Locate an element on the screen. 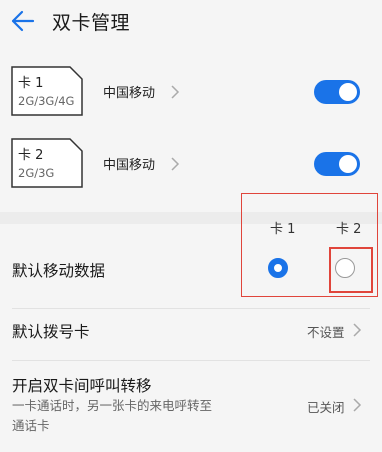  default-mobile-data-label: 默认移动数据 is located at coordinates (59, 271).